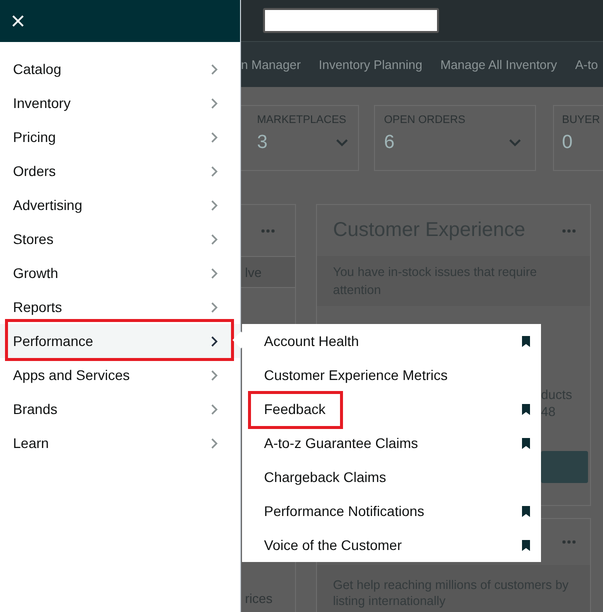 This screenshot has height=612, width=603. Describe the element at coordinates (120, 205) in the screenshot. I see `sidebar-item: Advertising` at that location.